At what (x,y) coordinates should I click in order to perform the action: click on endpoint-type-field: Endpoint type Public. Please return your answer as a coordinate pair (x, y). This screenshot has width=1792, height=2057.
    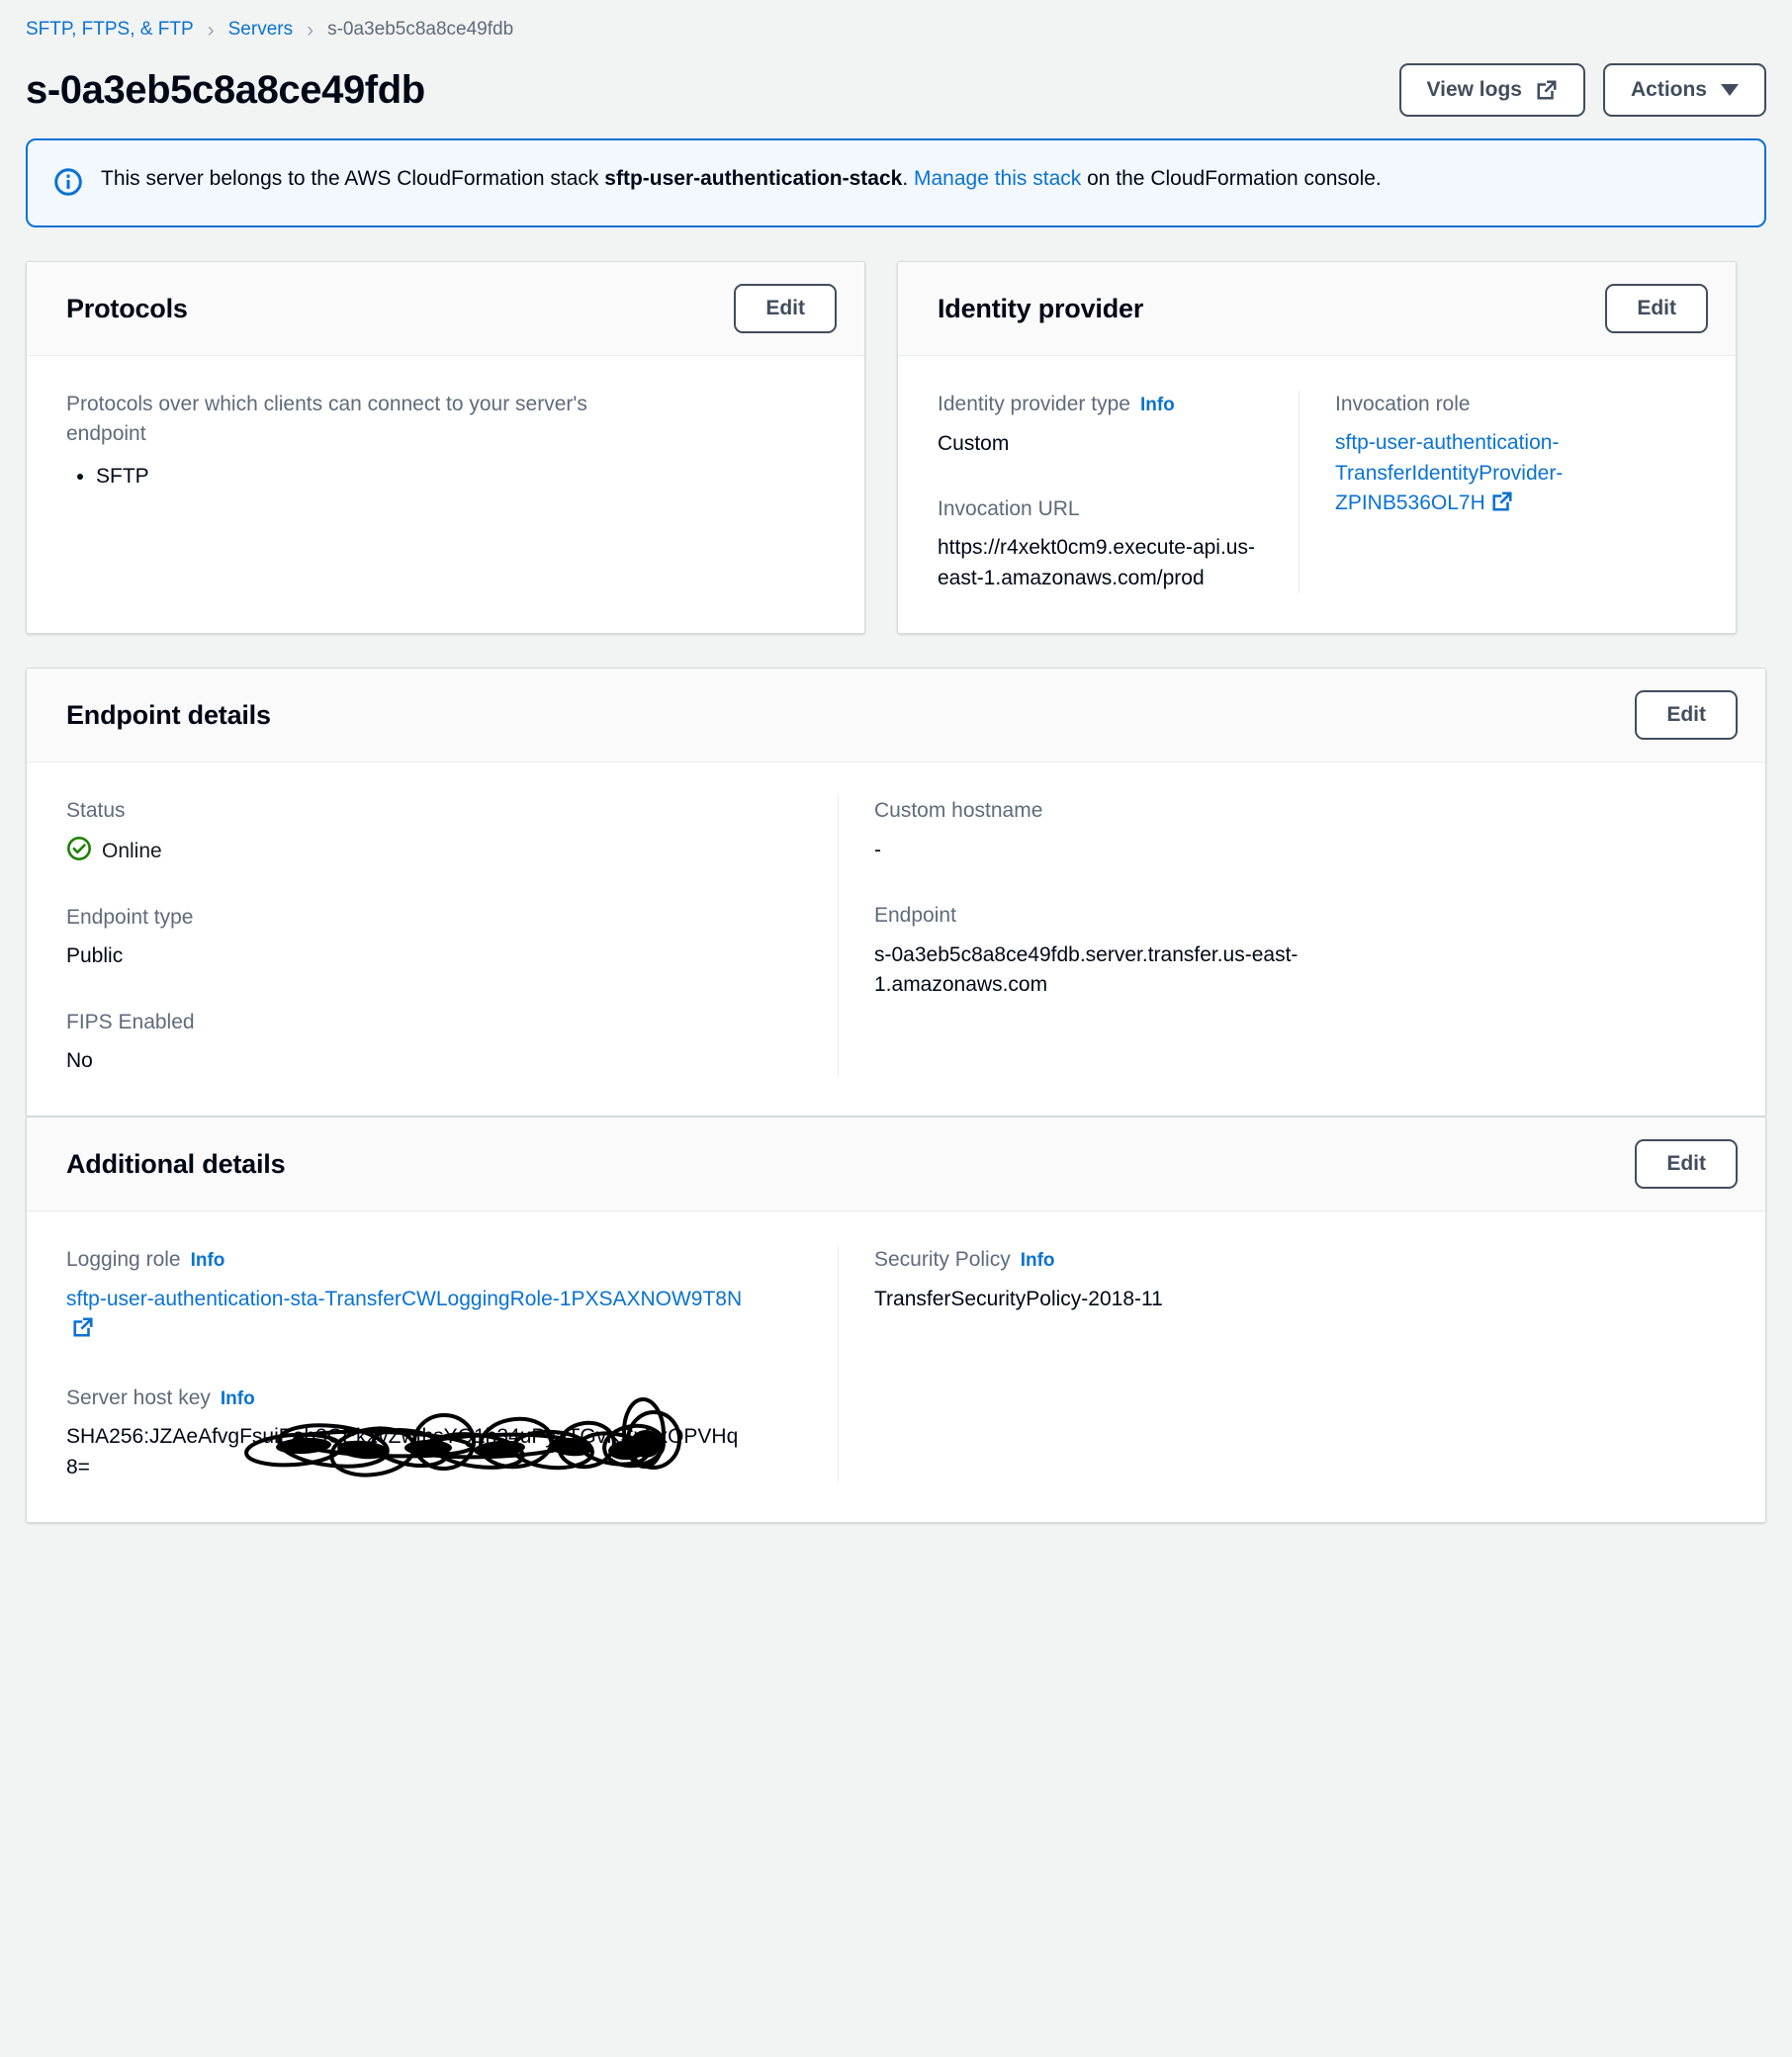
    Looking at the image, I should click on (452, 937).